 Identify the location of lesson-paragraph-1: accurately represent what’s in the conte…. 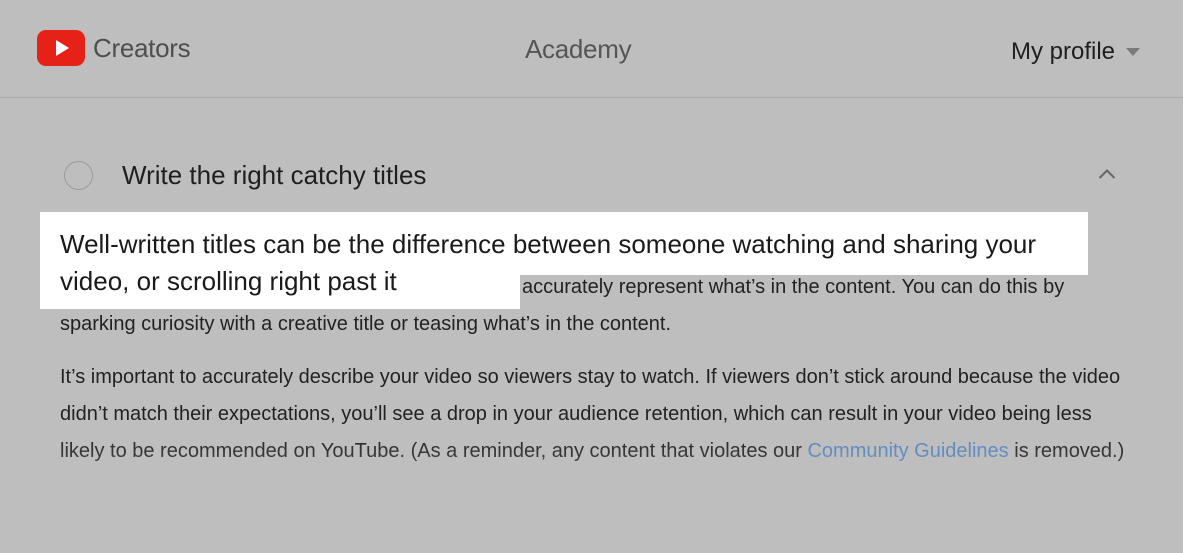
(595, 306).